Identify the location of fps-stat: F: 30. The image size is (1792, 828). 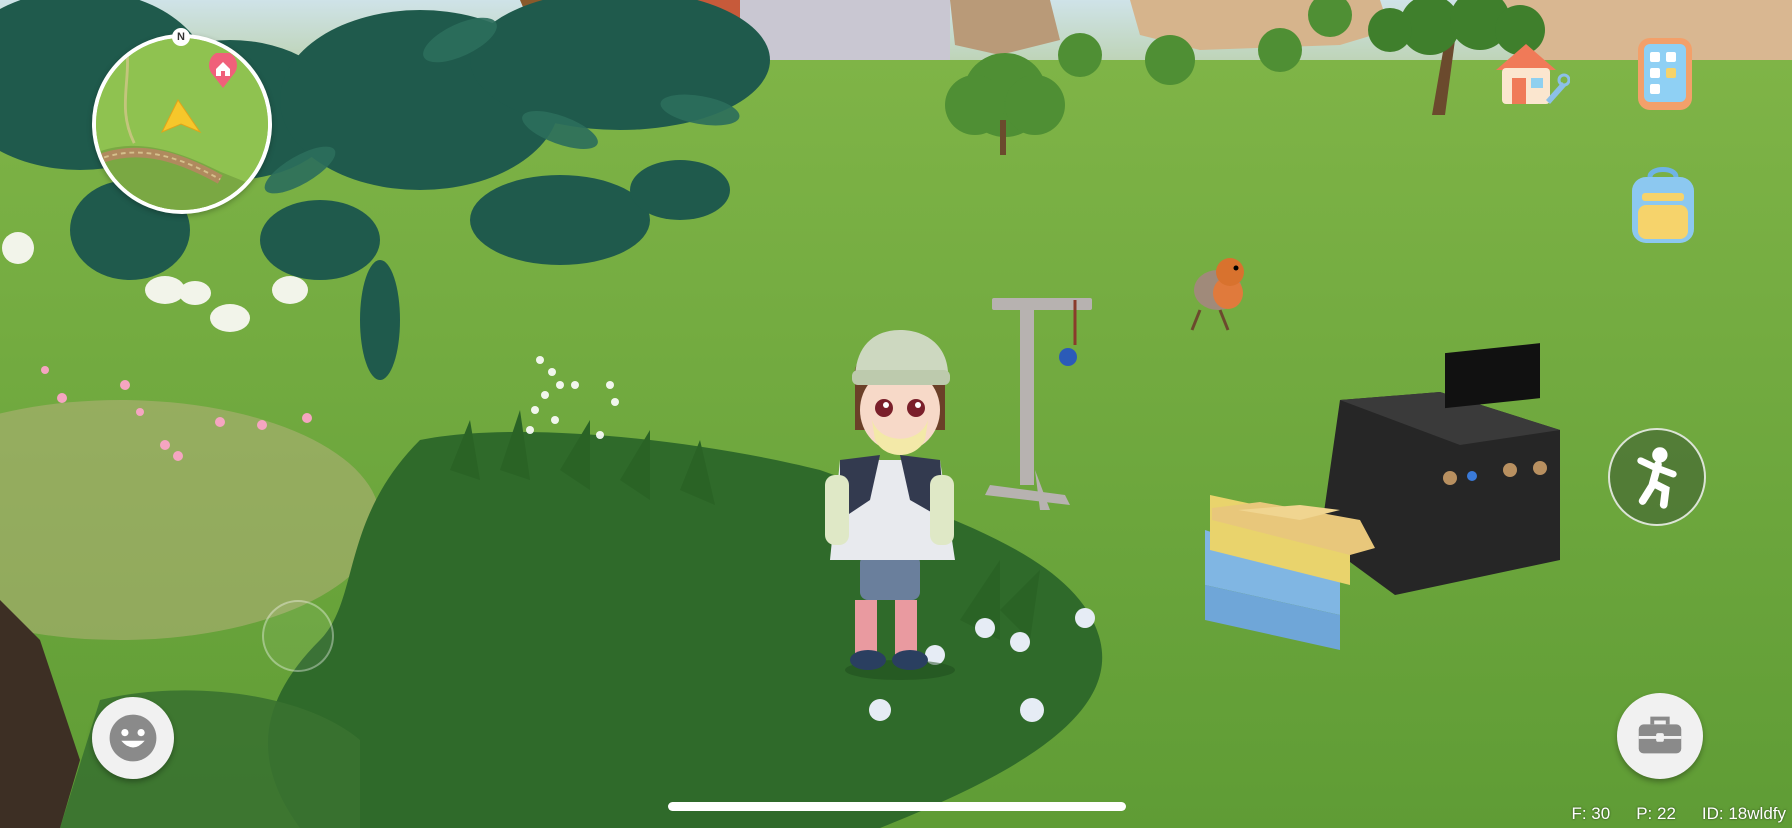
(1591, 813).